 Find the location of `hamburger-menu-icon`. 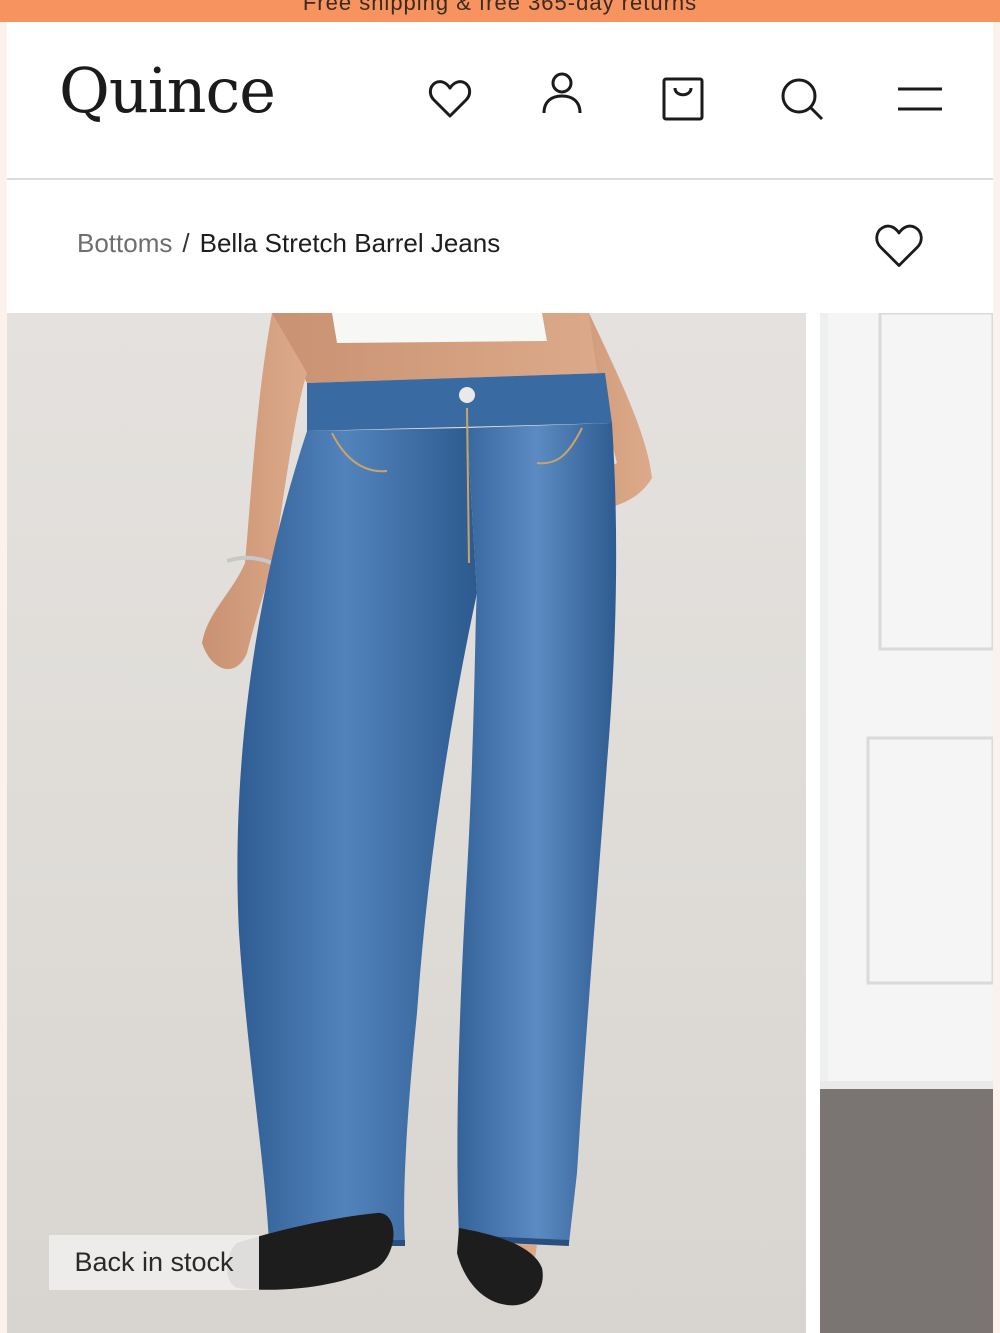

hamburger-menu-icon is located at coordinates (920, 99).